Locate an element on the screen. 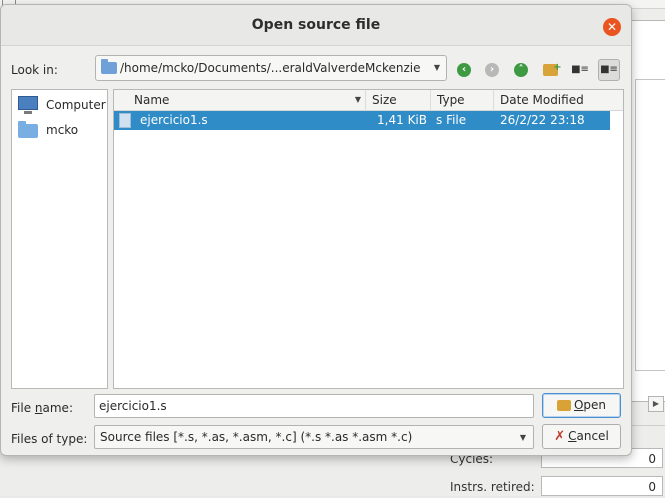 This screenshot has height=498, width=665. scroll-right-arrow: ▶ is located at coordinates (656, 404).